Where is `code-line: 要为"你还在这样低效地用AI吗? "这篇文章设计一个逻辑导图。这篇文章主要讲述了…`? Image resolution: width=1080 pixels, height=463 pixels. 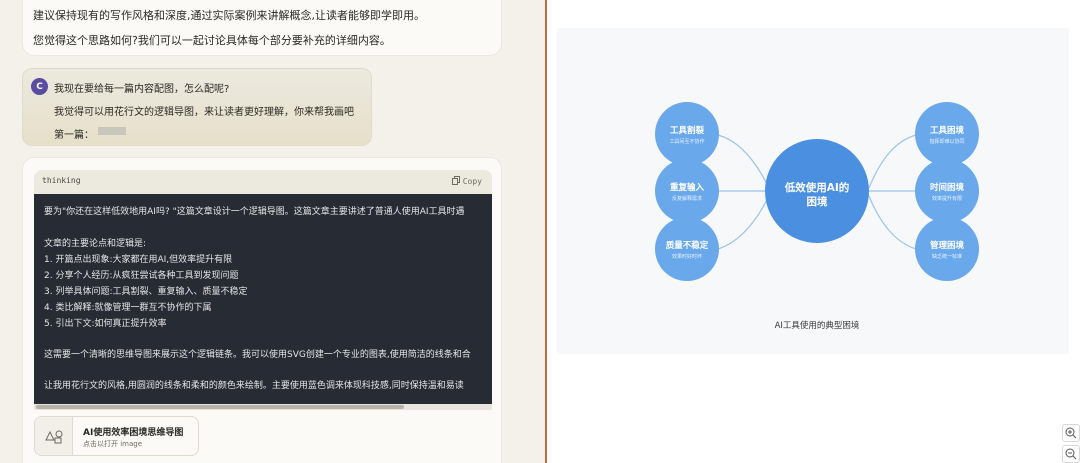
code-line: 要为"你还在这样低效地用AI吗? "这篇文章设计一个逻辑导图。这篇文章主要讲述了… is located at coordinates (254, 212).